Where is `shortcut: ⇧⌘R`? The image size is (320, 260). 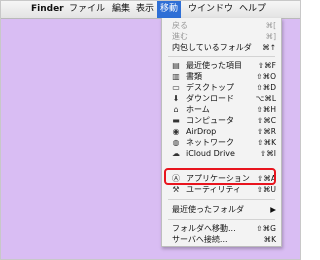 shortcut: ⇧⌘R is located at coordinates (266, 131).